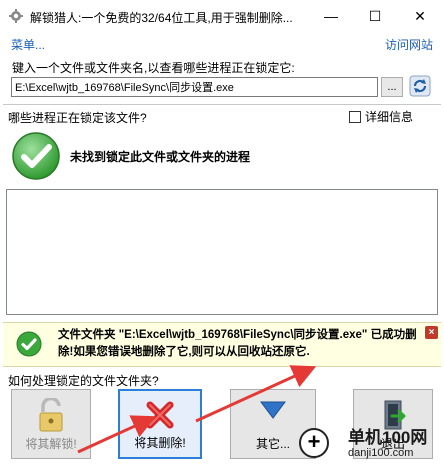  What do you see at coordinates (160, 157) in the screenshot?
I see `result-message: 未找到锁定此文件或文件夹的进程` at bounding box center [160, 157].